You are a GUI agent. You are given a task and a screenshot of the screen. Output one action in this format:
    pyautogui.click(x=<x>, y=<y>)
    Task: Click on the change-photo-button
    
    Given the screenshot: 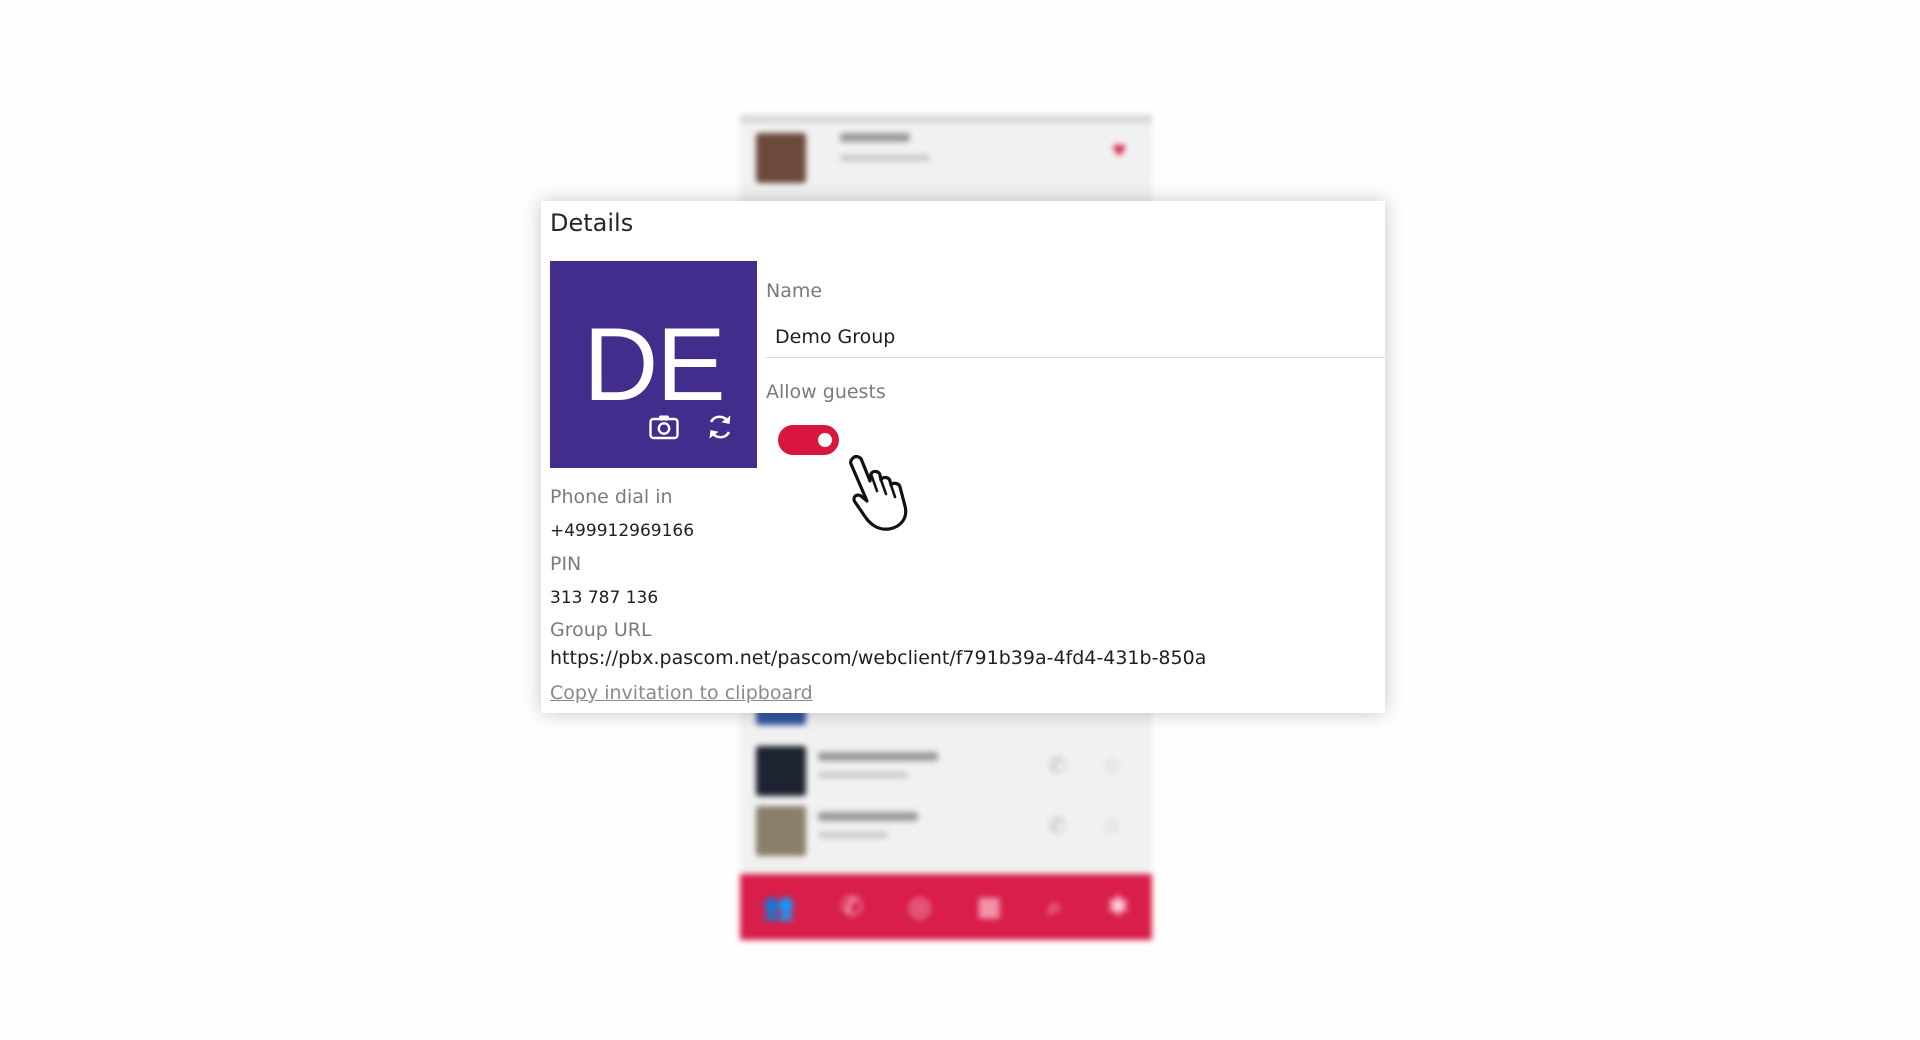 What is the action you would take?
    pyautogui.click(x=664, y=427)
    